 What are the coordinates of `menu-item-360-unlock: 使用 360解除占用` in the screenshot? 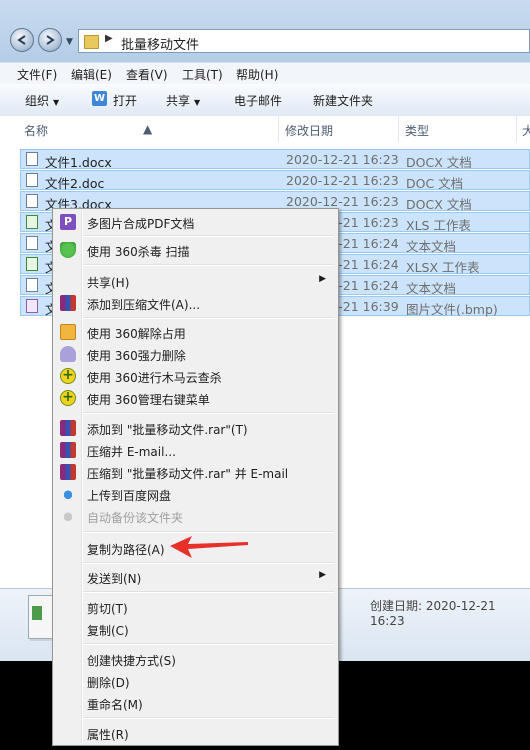 It's located at (195, 332).